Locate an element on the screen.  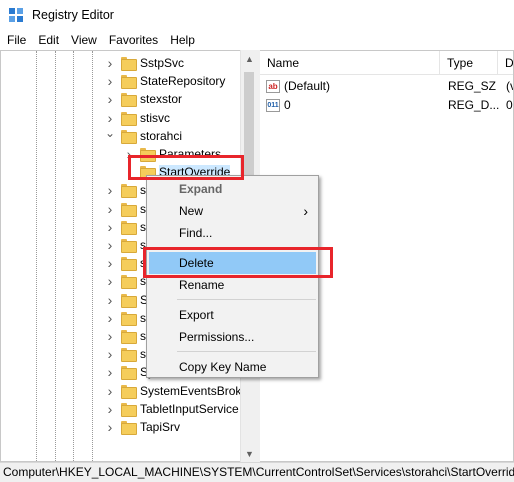
title-bar: Registry Editor is located at coordinates (257, 15).